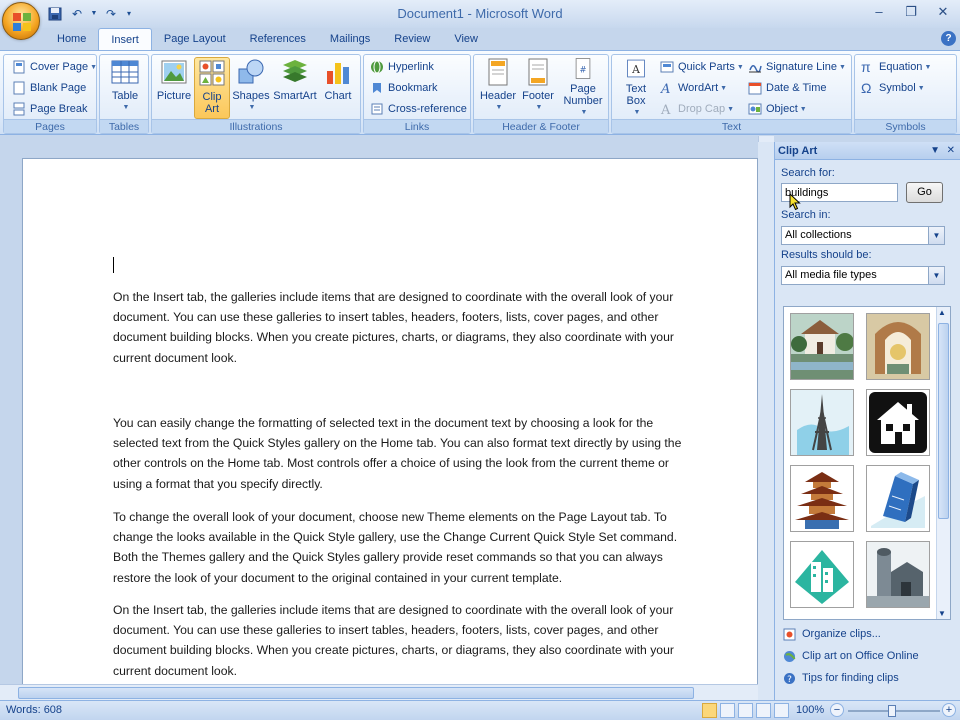  What do you see at coordinates (810, 710) in the screenshot?
I see `zoom-level: 100%` at bounding box center [810, 710].